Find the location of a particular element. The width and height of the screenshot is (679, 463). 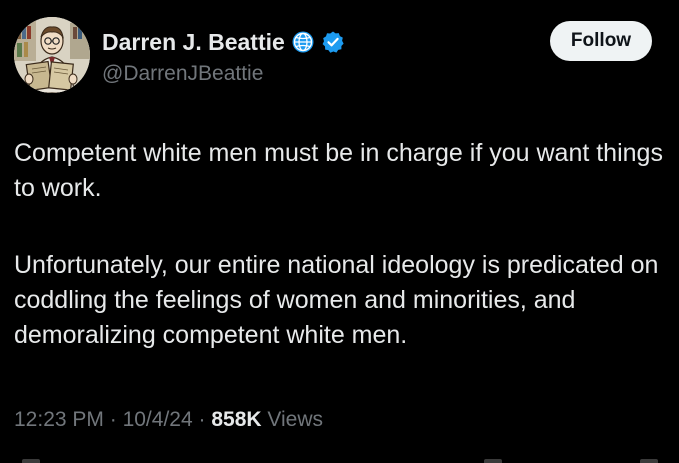

tweet-date: 10/4/24 is located at coordinates (158, 419).